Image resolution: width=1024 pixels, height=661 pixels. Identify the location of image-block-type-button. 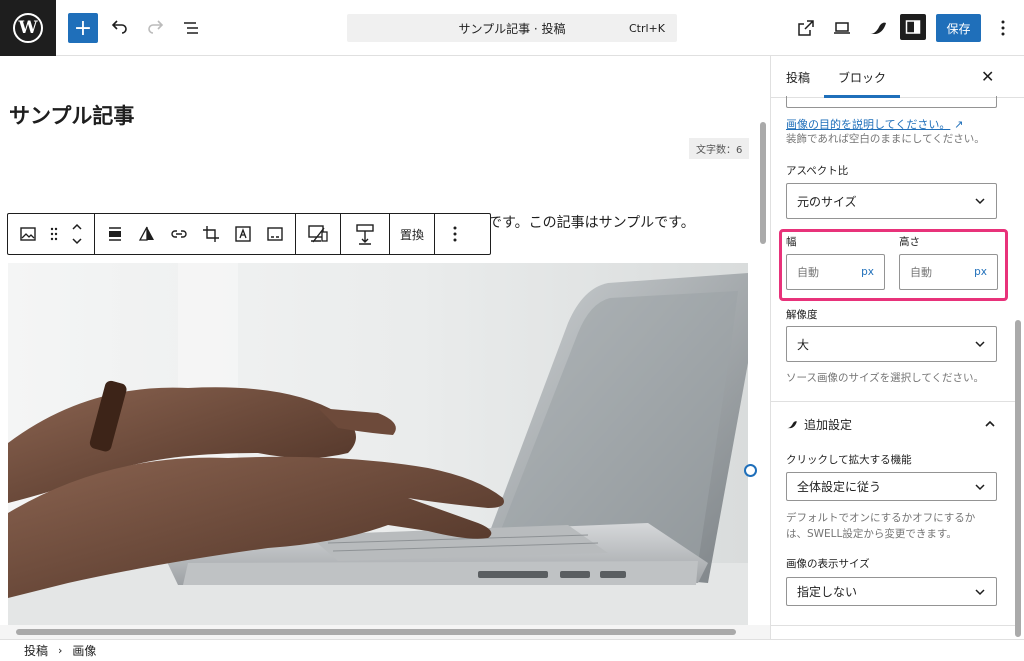
(28, 234).